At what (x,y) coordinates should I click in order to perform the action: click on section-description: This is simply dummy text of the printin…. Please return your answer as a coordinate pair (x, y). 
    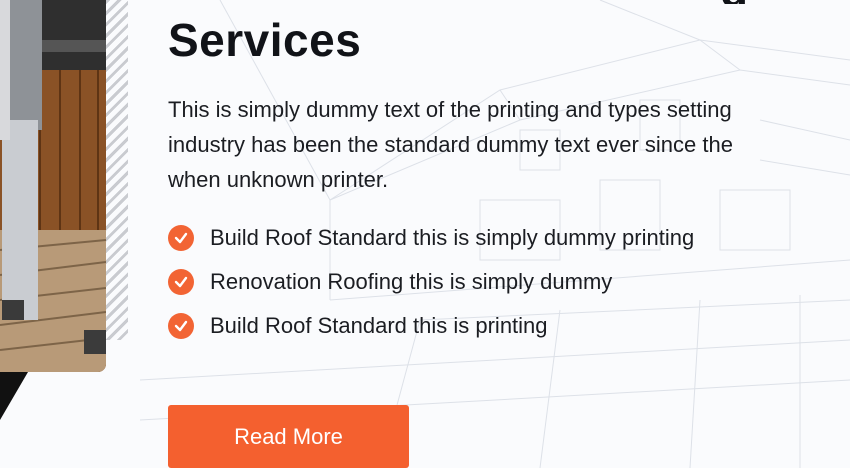
    Looking at the image, I should click on (450, 144).